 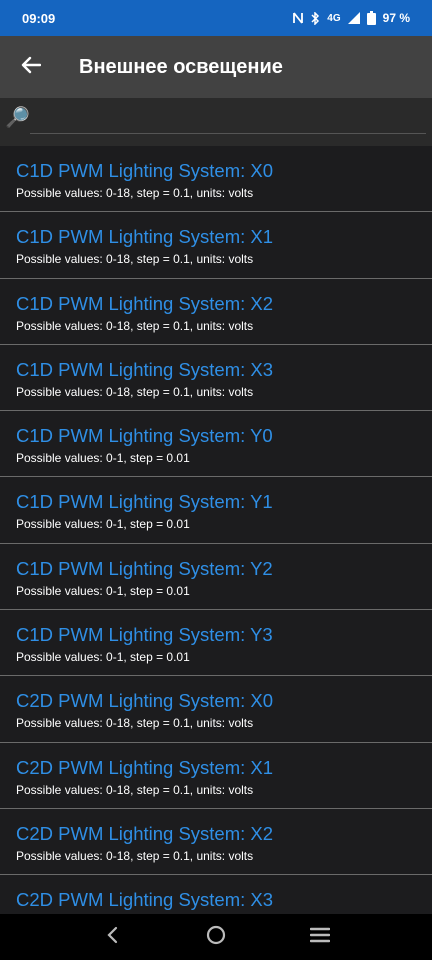 I want to click on signal-icon, so click(x=353, y=18).